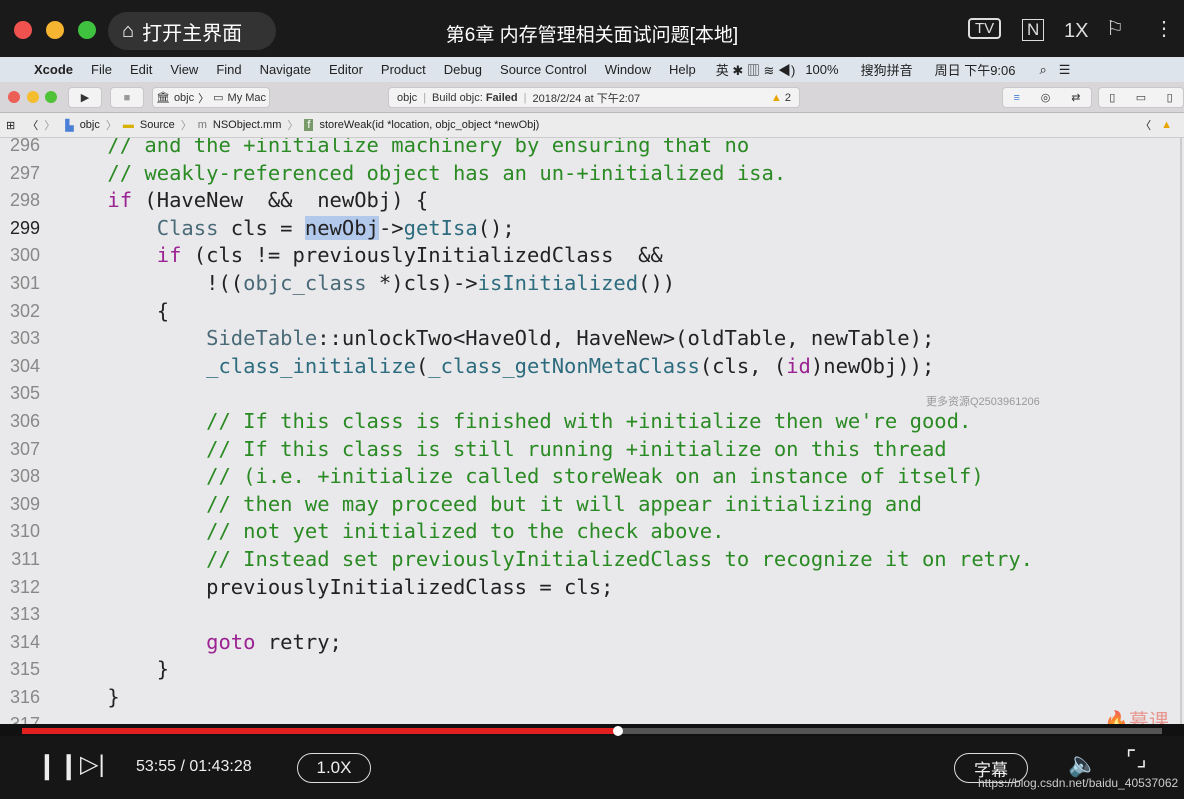 The image size is (1184, 799). Describe the element at coordinates (14, 97) in the screenshot. I see `xcode-close-button` at that location.